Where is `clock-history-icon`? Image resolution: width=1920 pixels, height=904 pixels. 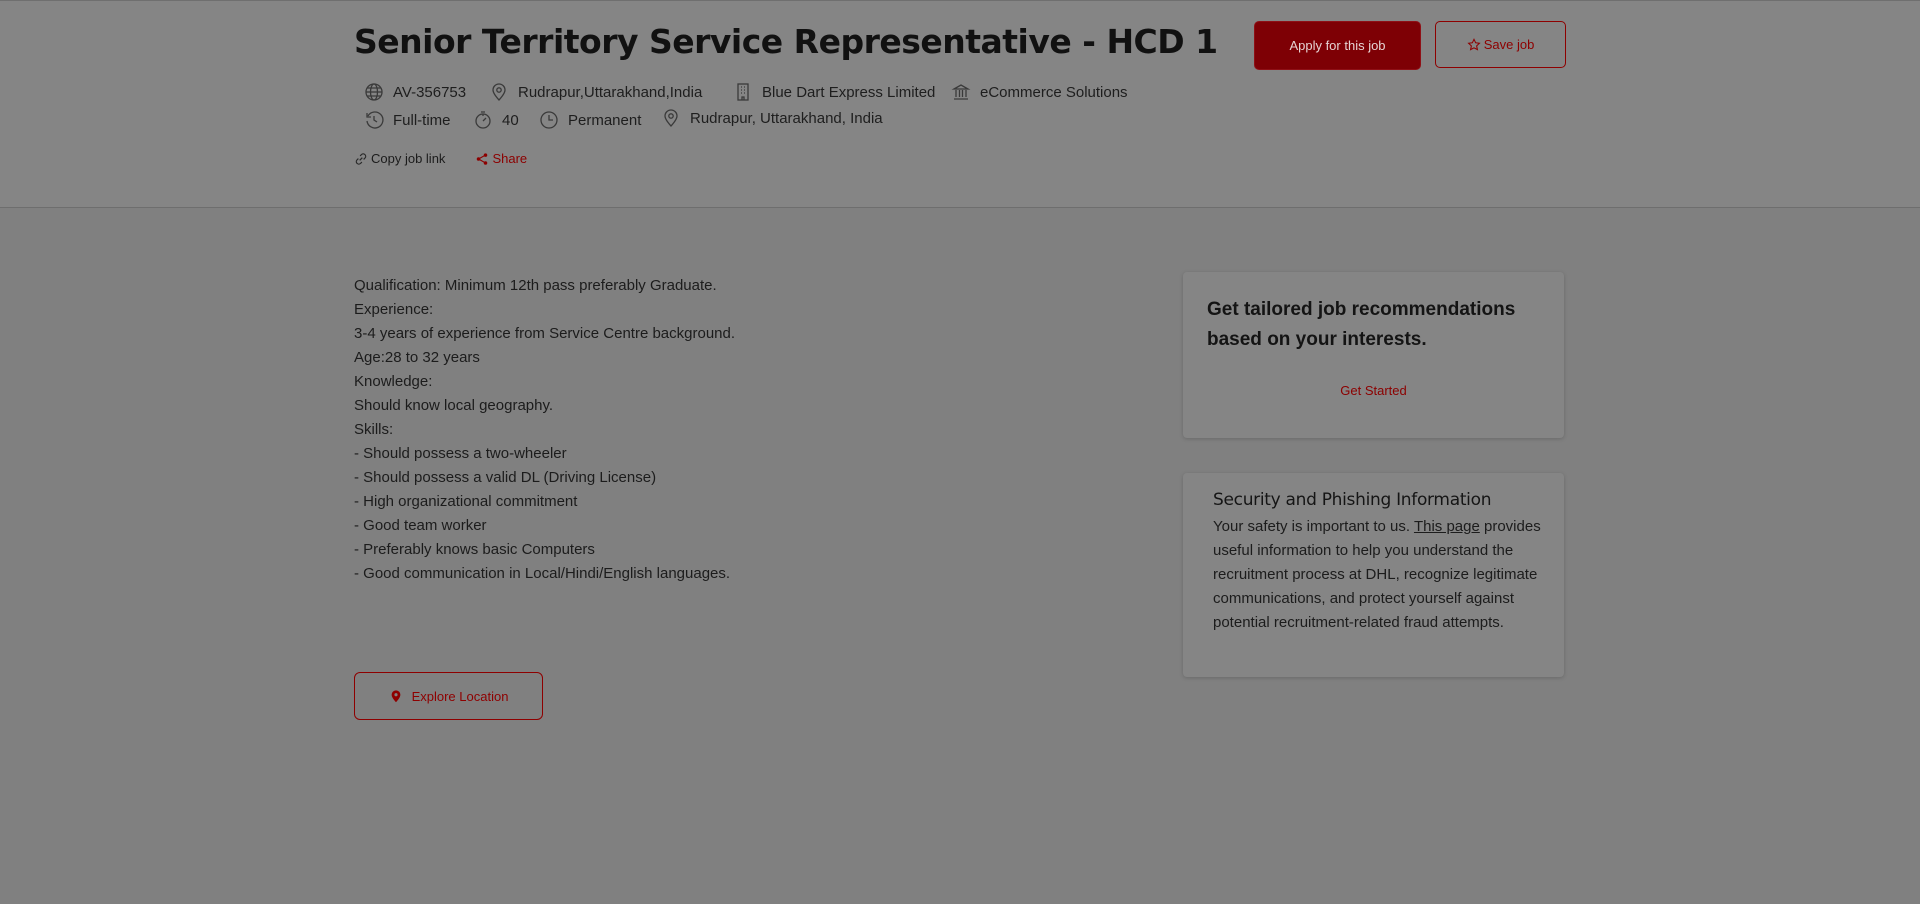
clock-history-icon is located at coordinates (375, 120).